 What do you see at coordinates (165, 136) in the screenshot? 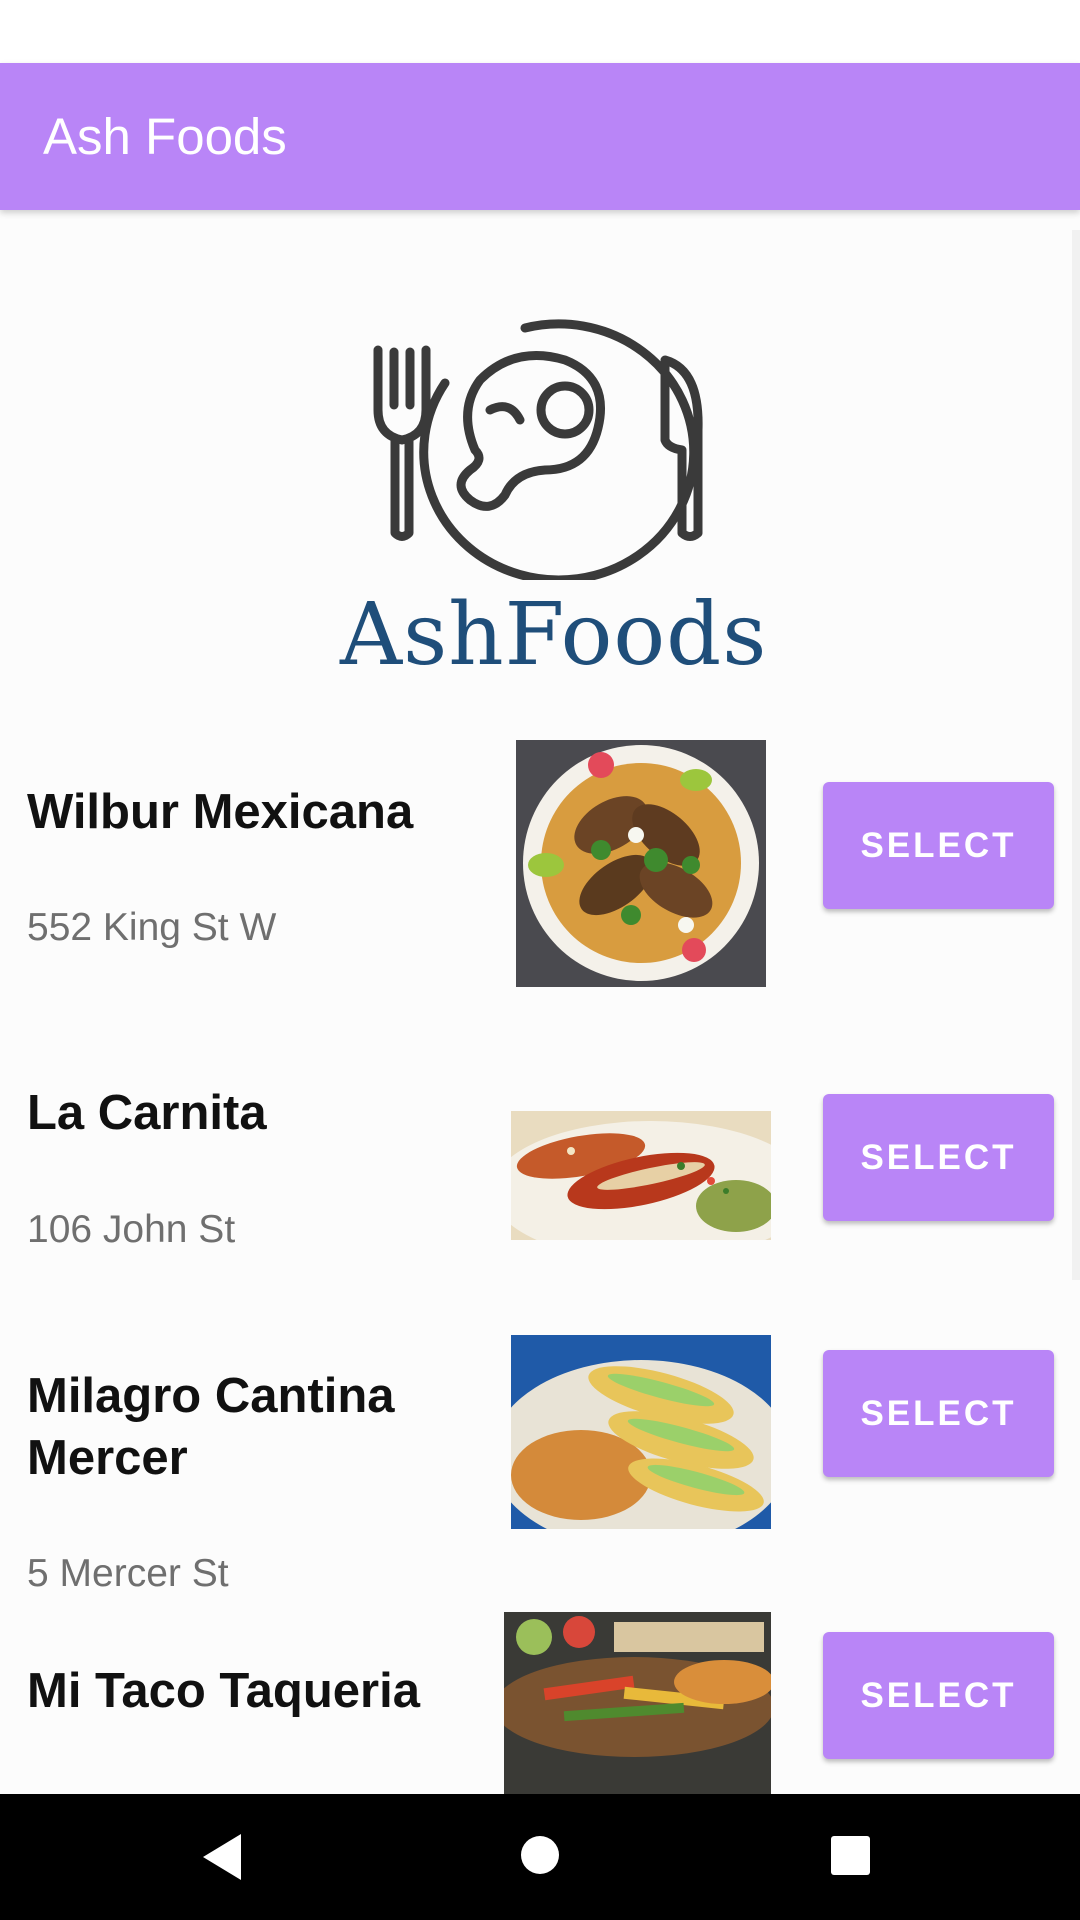
I see `app-title: Ash Foods` at bounding box center [165, 136].